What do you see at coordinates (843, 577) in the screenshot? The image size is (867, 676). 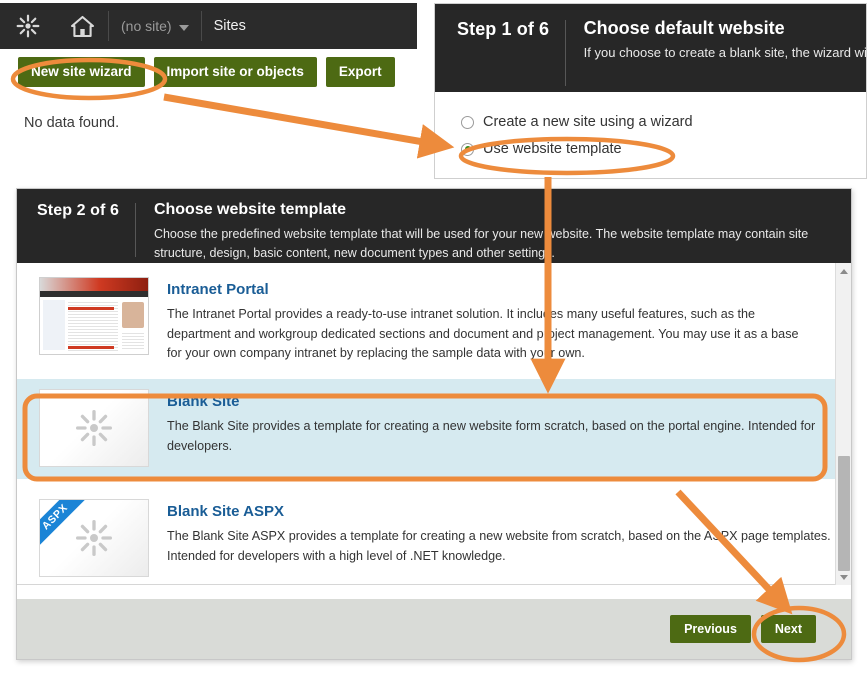 I see `scroll-down-arrow-icon` at bounding box center [843, 577].